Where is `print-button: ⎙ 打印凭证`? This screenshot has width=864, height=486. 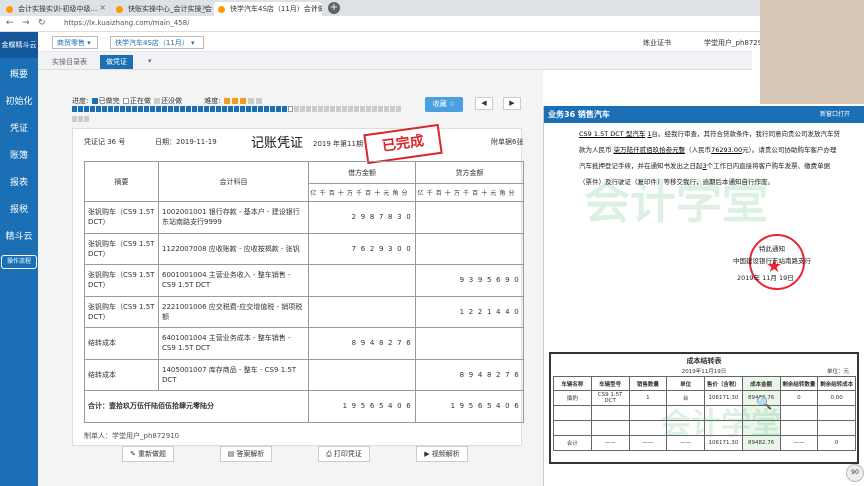 print-button: ⎙ 打印凭证 is located at coordinates (344, 454).